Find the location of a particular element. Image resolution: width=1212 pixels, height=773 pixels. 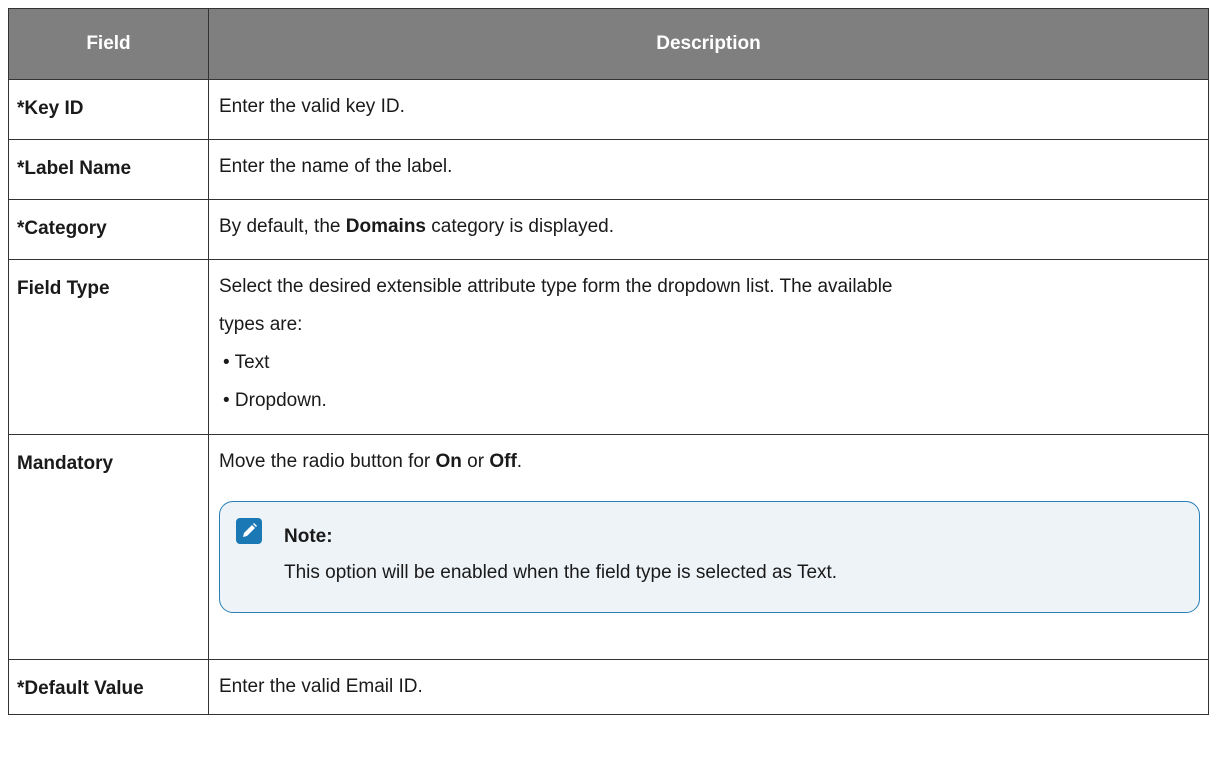

pencil-note-icon is located at coordinates (249, 531).